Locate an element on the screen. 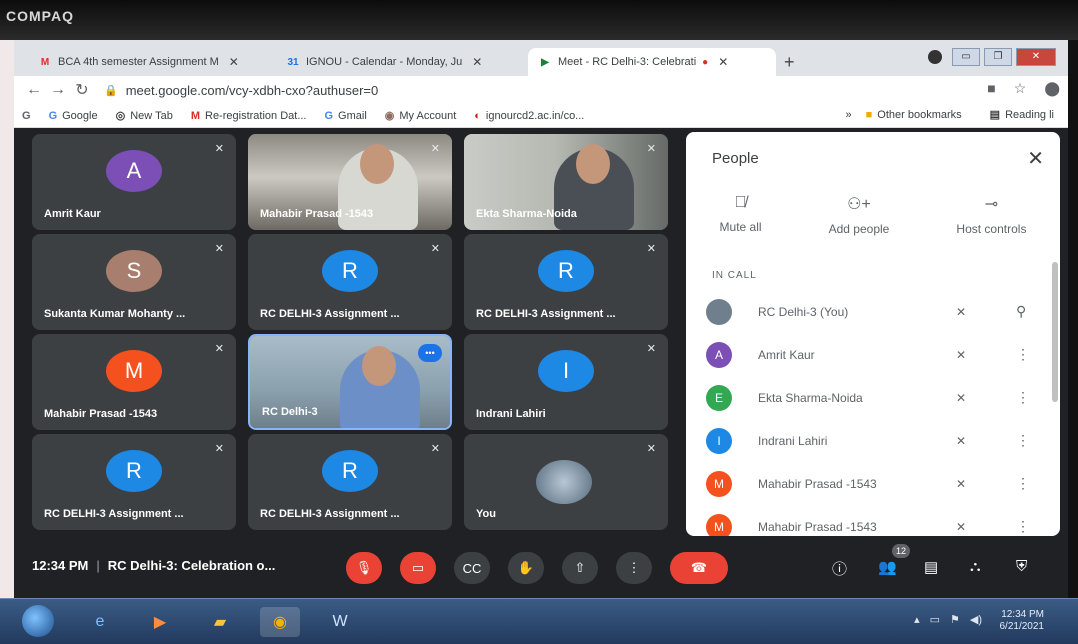 Image resolution: width=1078 pixels, height=644 pixels. participant-tile: ✕ Mahabir Prasad -1543 is located at coordinates (350, 182).